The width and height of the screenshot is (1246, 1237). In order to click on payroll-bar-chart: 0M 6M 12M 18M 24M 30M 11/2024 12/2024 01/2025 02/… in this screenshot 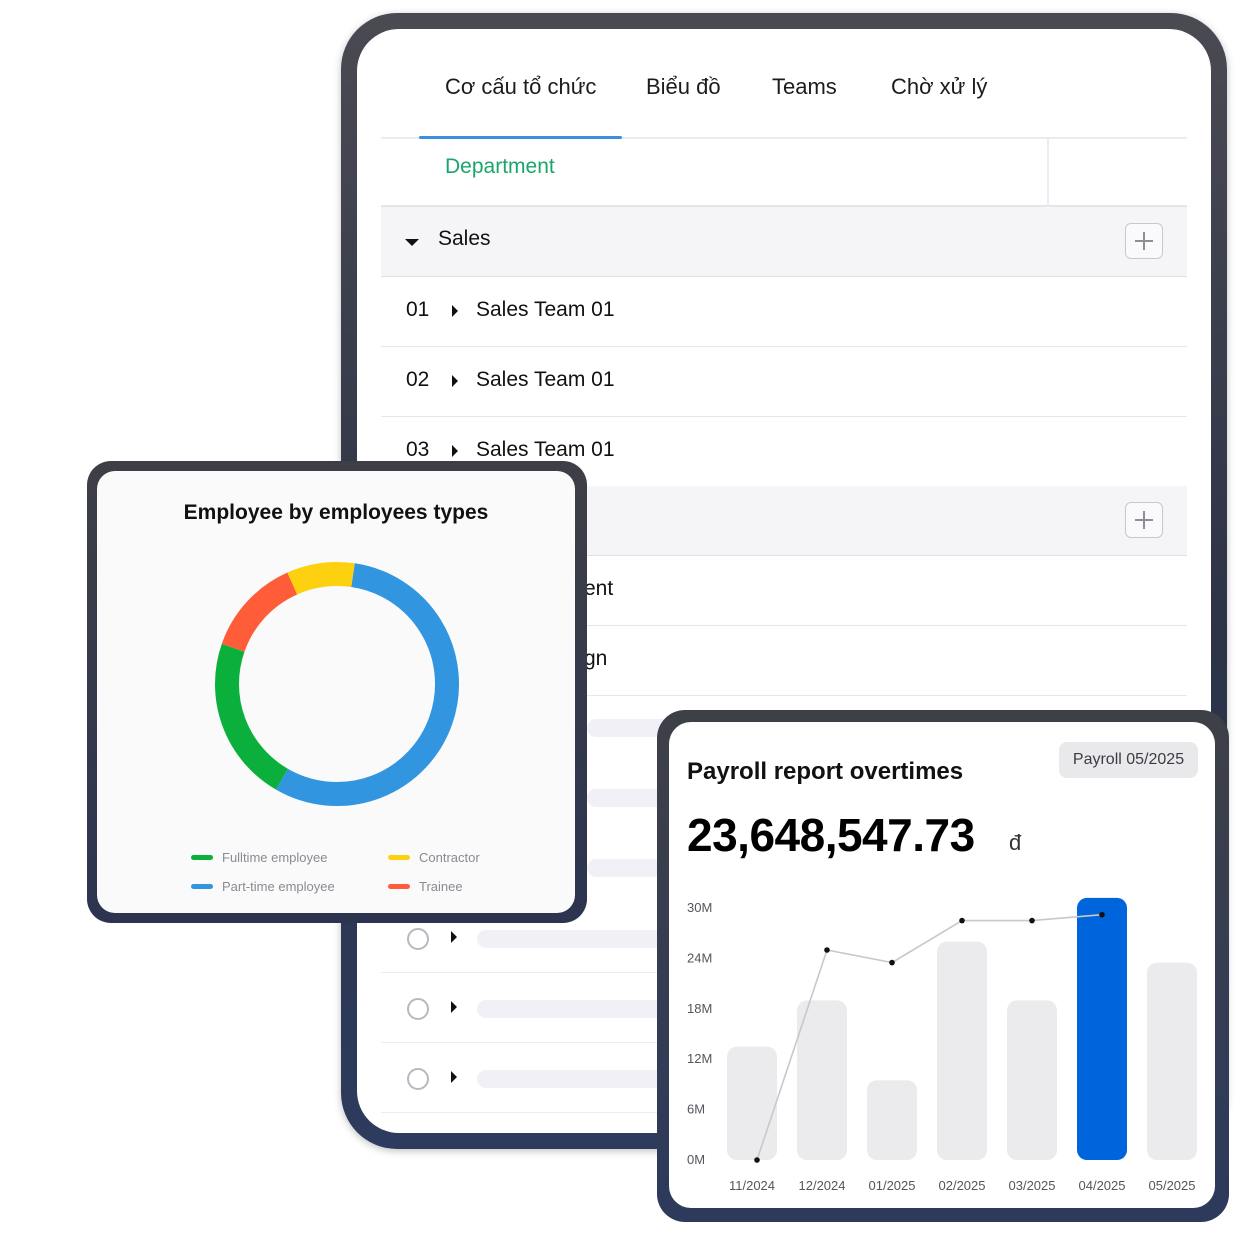, I will do `click(942, 1045)`.